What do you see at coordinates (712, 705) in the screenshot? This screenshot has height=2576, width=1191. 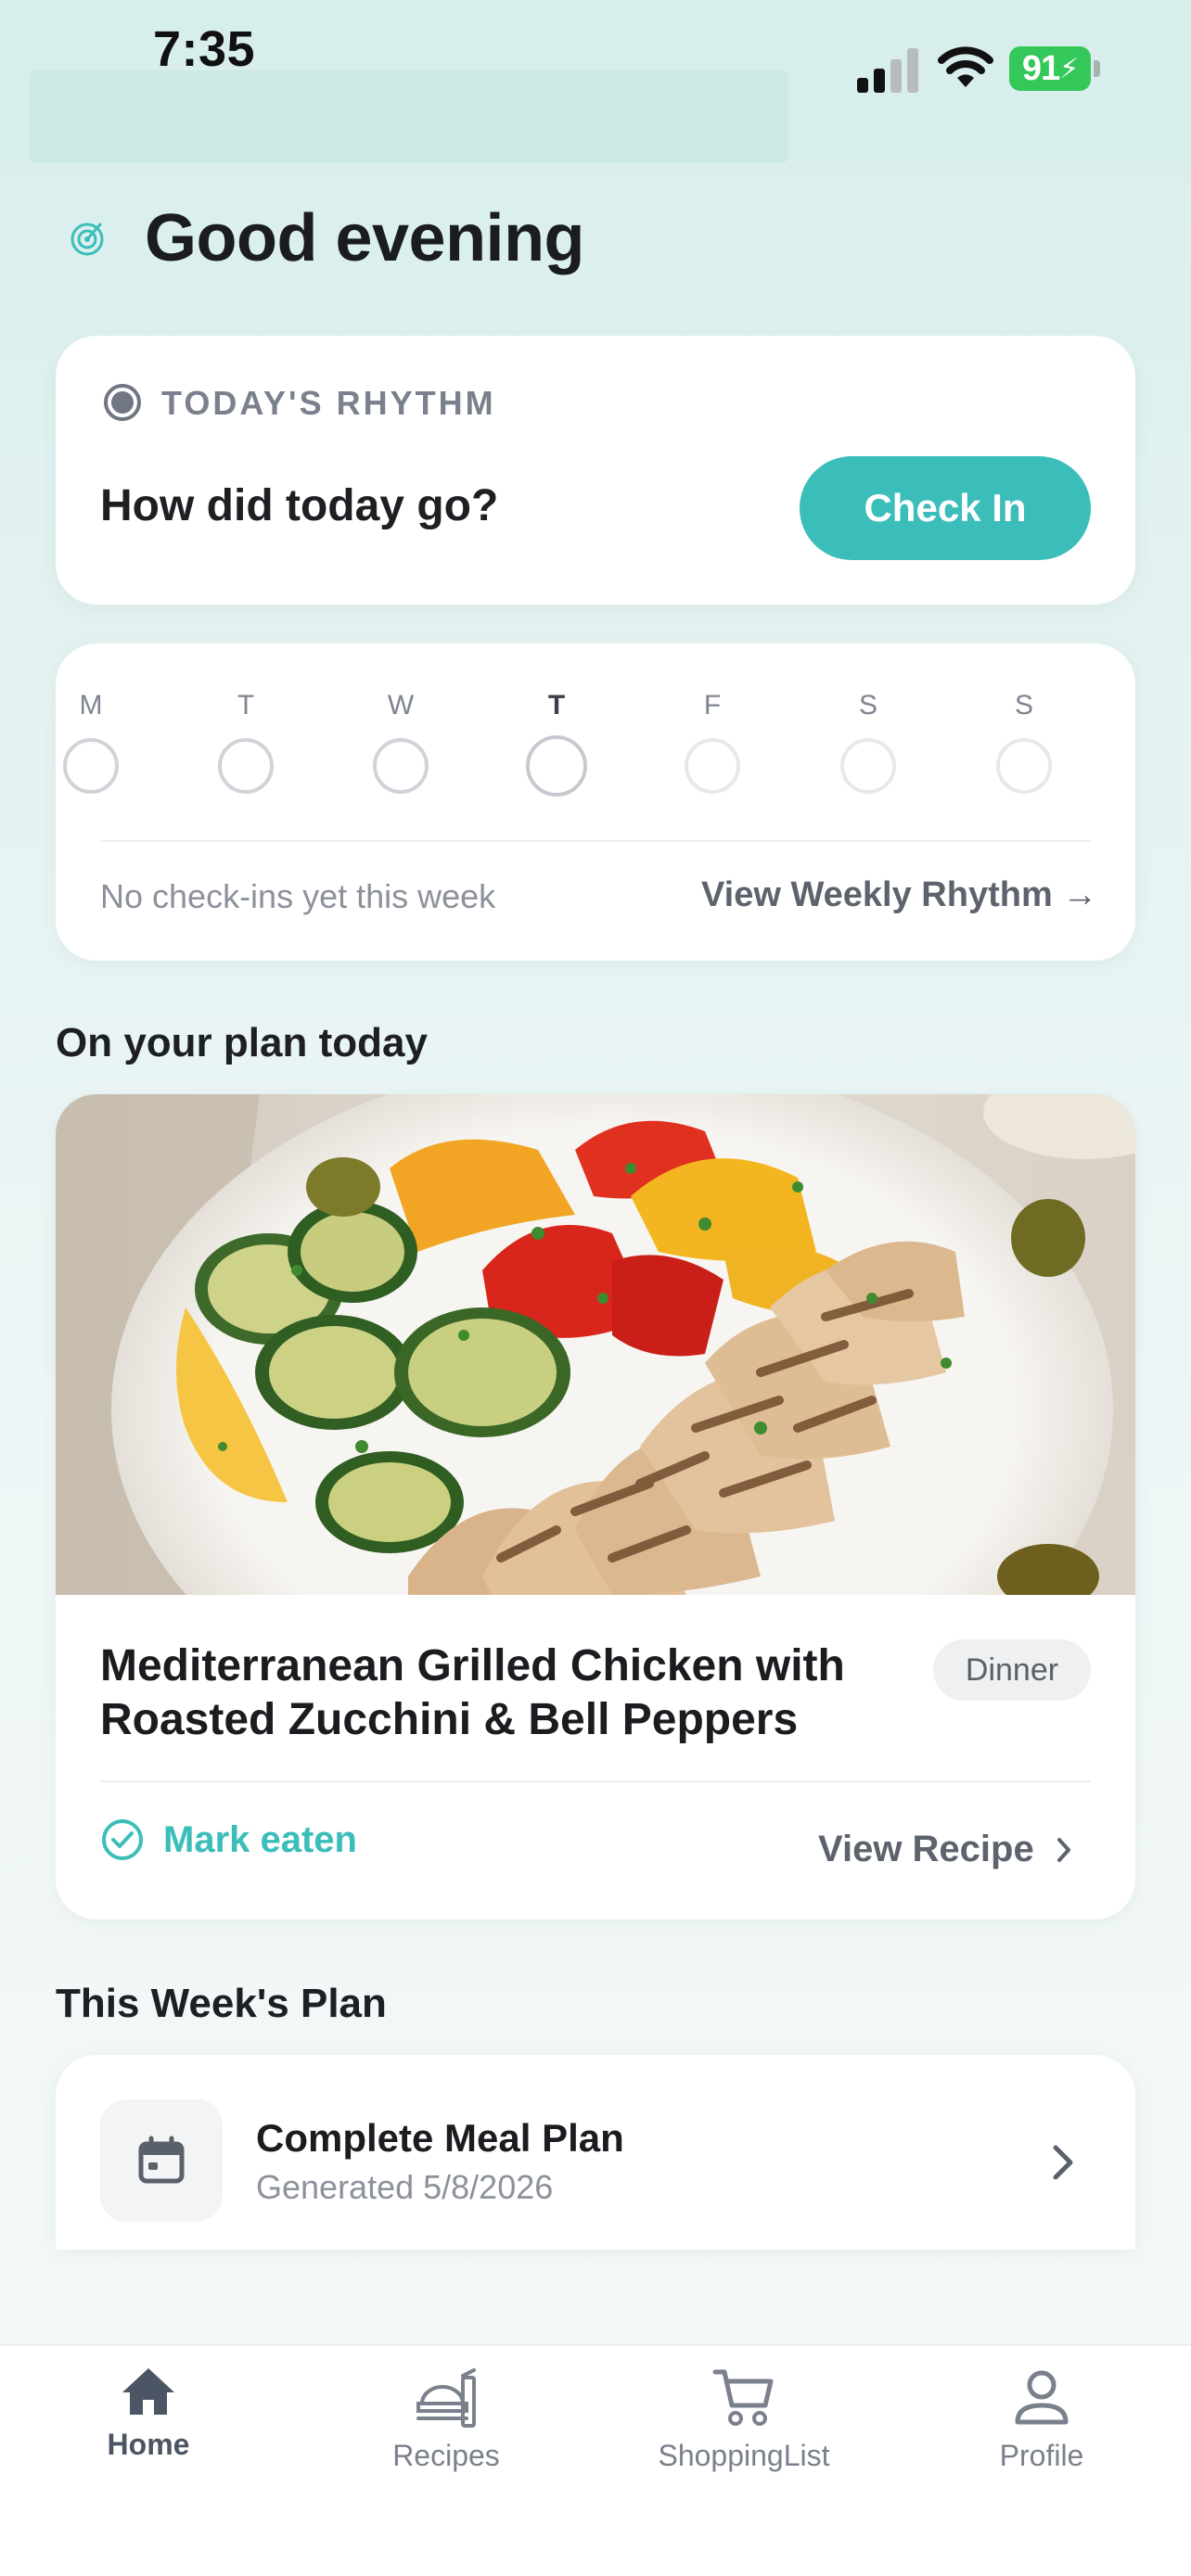 I see `day-letter: F` at bounding box center [712, 705].